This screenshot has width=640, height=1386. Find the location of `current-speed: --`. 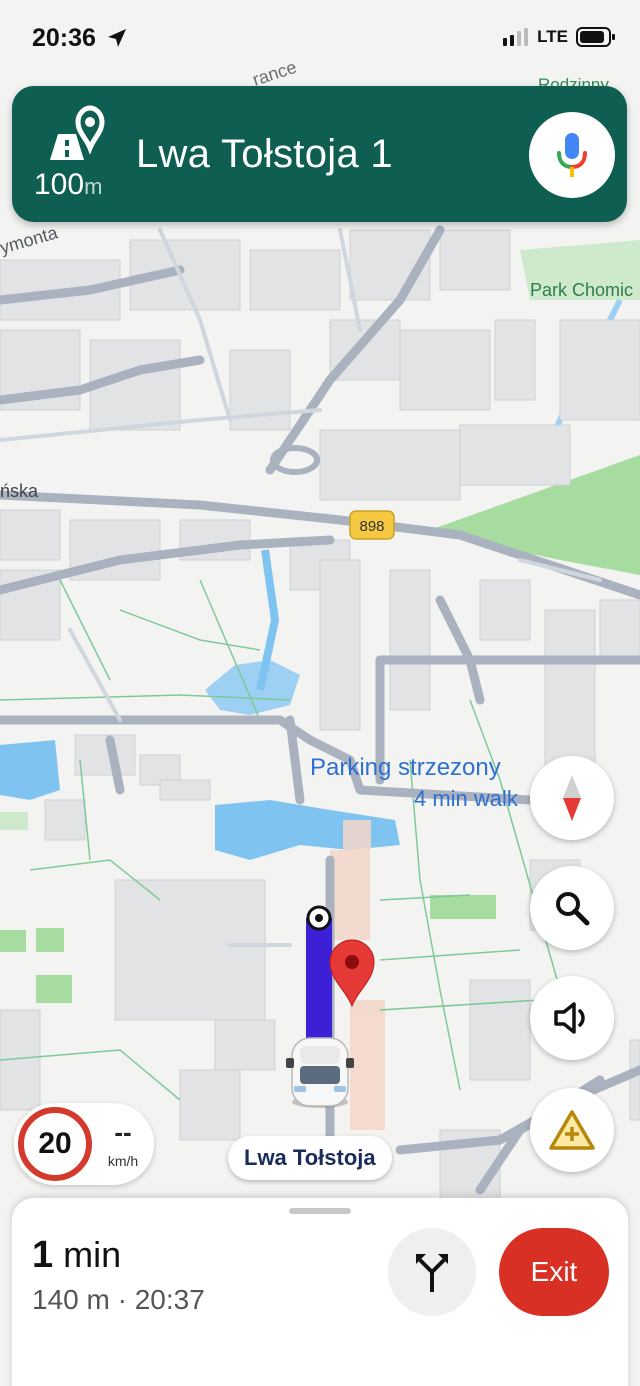

current-speed: -- is located at coordinates (123, 1132).